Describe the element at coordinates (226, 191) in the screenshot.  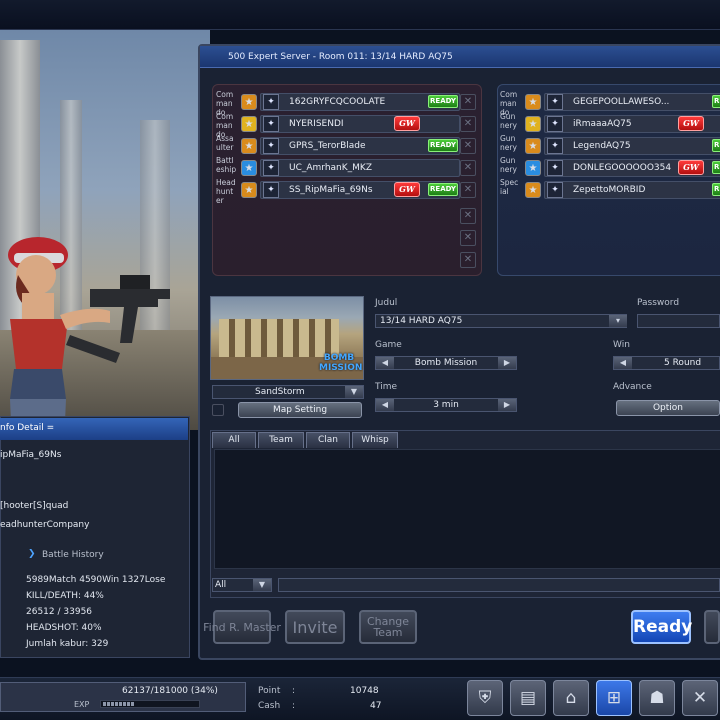
I see `player-class: Head hunt er` at that location.